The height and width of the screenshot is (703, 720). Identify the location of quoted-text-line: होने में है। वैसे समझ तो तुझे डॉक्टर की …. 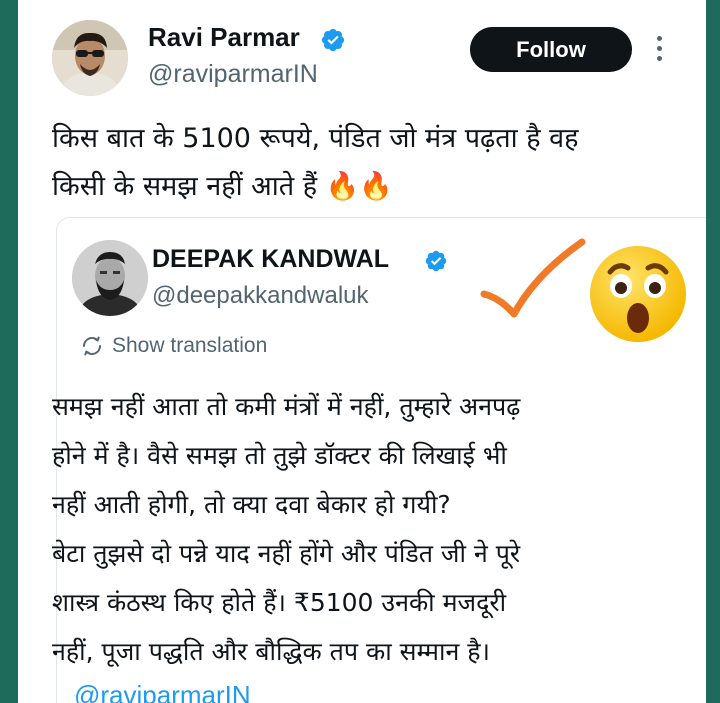
(279, 455).